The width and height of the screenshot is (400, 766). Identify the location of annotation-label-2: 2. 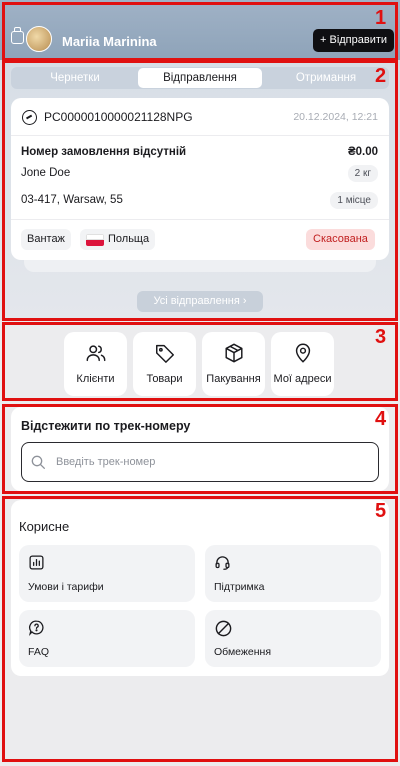
(381, 76).